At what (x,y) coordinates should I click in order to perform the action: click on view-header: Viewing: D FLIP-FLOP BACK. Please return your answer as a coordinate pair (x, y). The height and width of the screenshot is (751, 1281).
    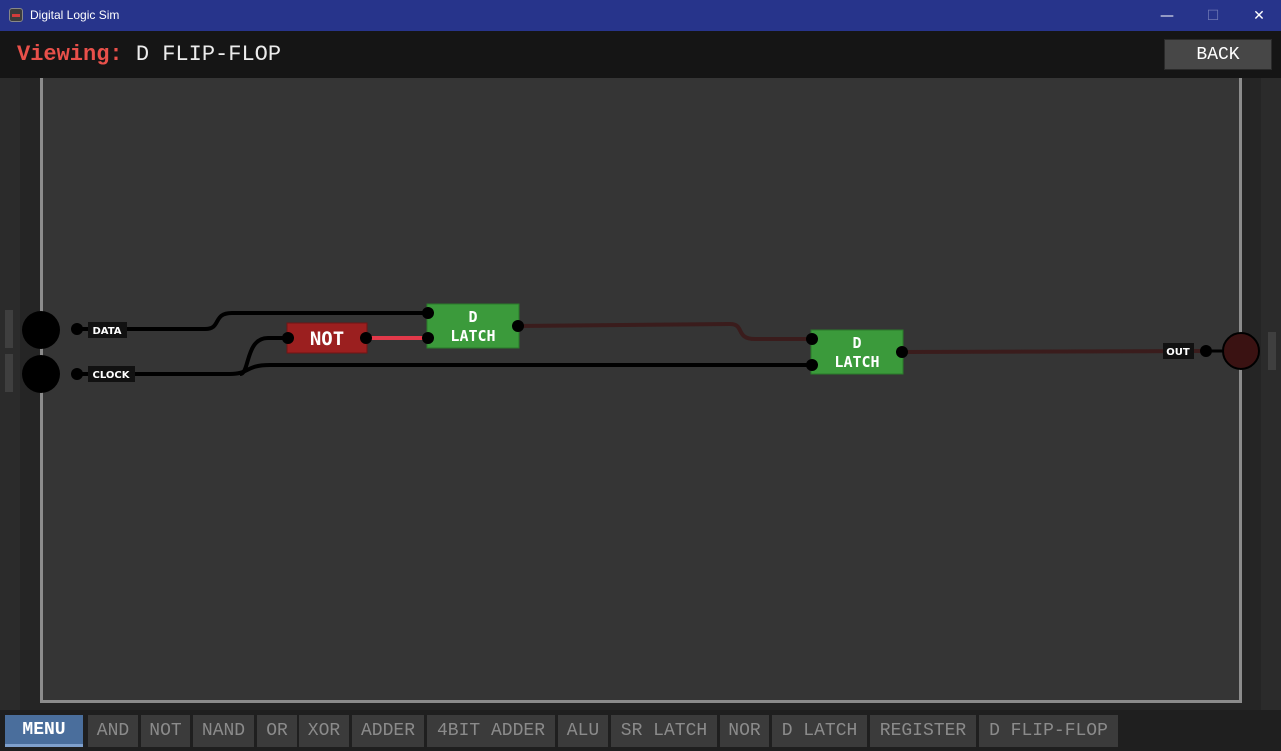
    Looking at the image, I should click on (640, 54).